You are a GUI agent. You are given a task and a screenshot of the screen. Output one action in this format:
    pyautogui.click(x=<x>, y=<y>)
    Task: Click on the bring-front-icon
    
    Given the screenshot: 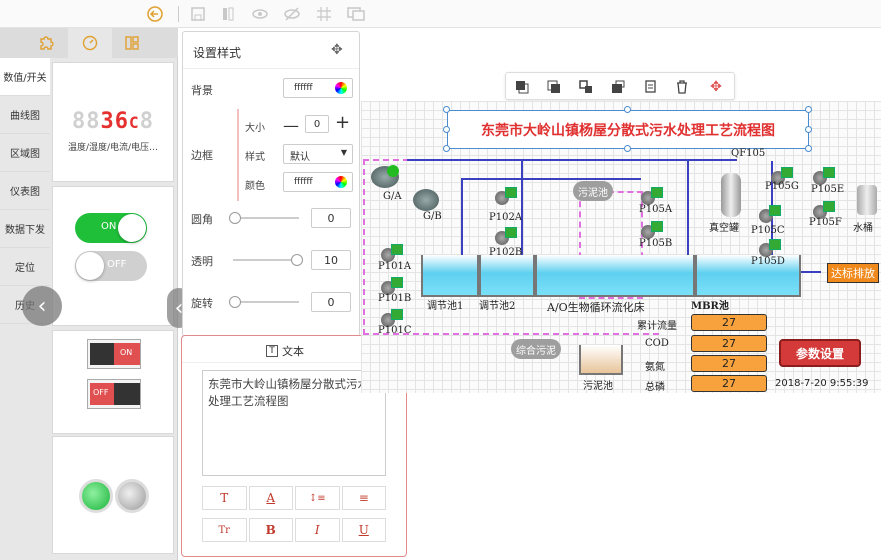 What is the action you would take?
    pyautogui.click(x=522, y=87)
    